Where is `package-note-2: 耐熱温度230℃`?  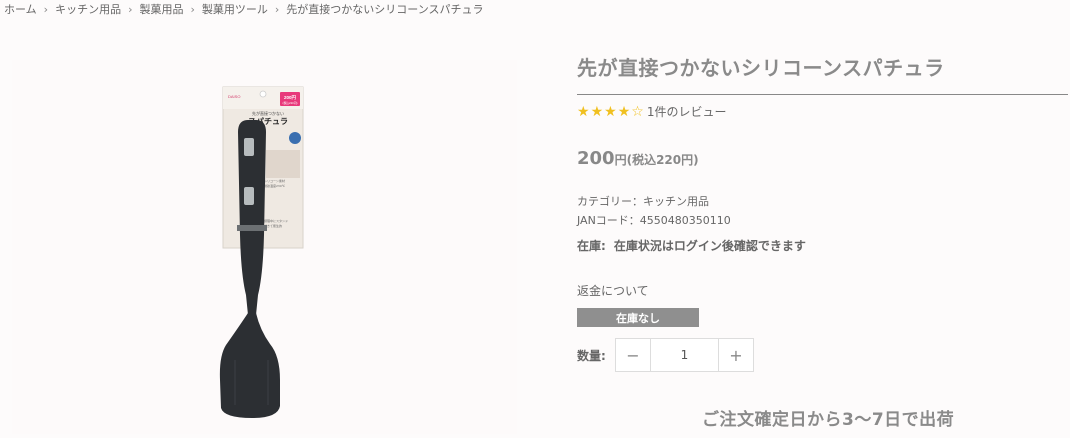
package-note-2: 耐熱温度230℃ is located at coordinates (275, 185).